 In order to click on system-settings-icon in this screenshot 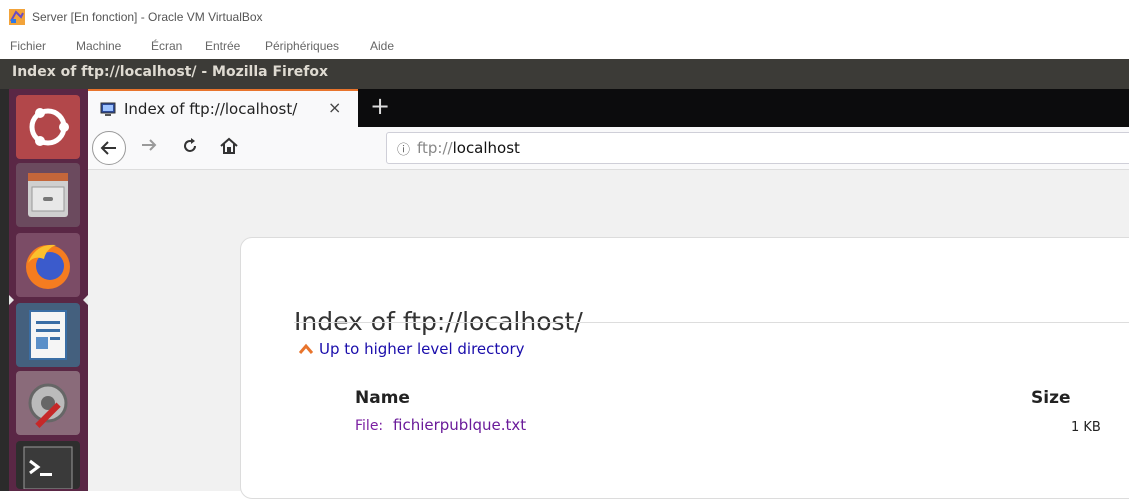, I will do `click(48, 403)`.